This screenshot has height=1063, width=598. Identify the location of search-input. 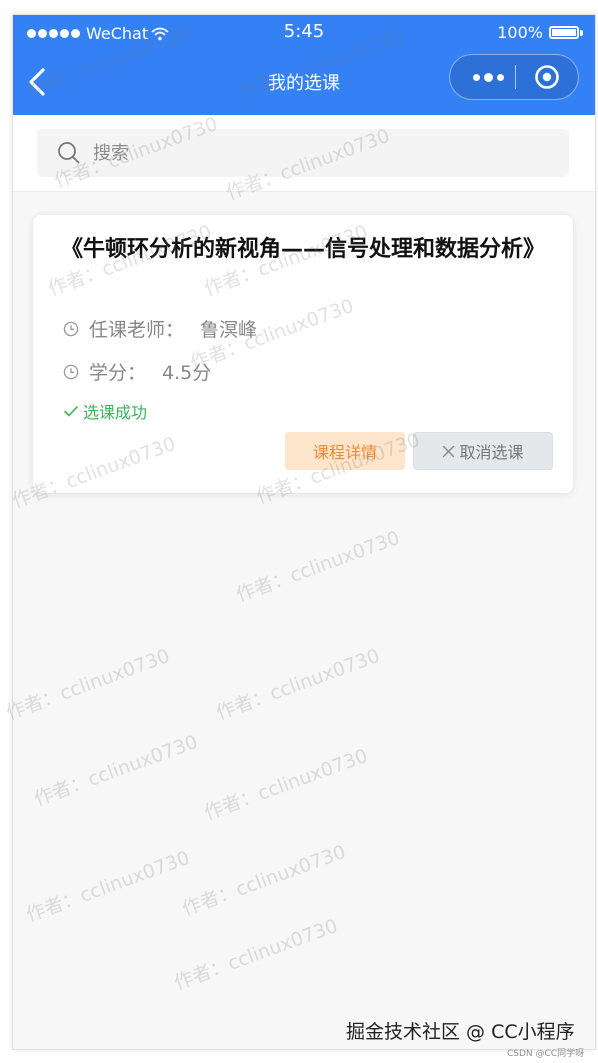
(323, 153).